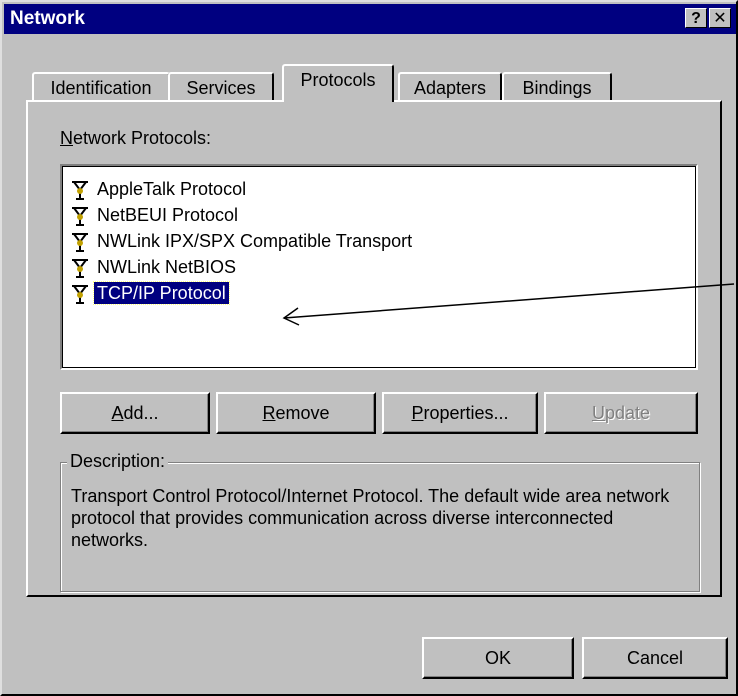 The height and width of the screenshot is (696, 738). I want to click on help-button: ?, so click(696, 18).